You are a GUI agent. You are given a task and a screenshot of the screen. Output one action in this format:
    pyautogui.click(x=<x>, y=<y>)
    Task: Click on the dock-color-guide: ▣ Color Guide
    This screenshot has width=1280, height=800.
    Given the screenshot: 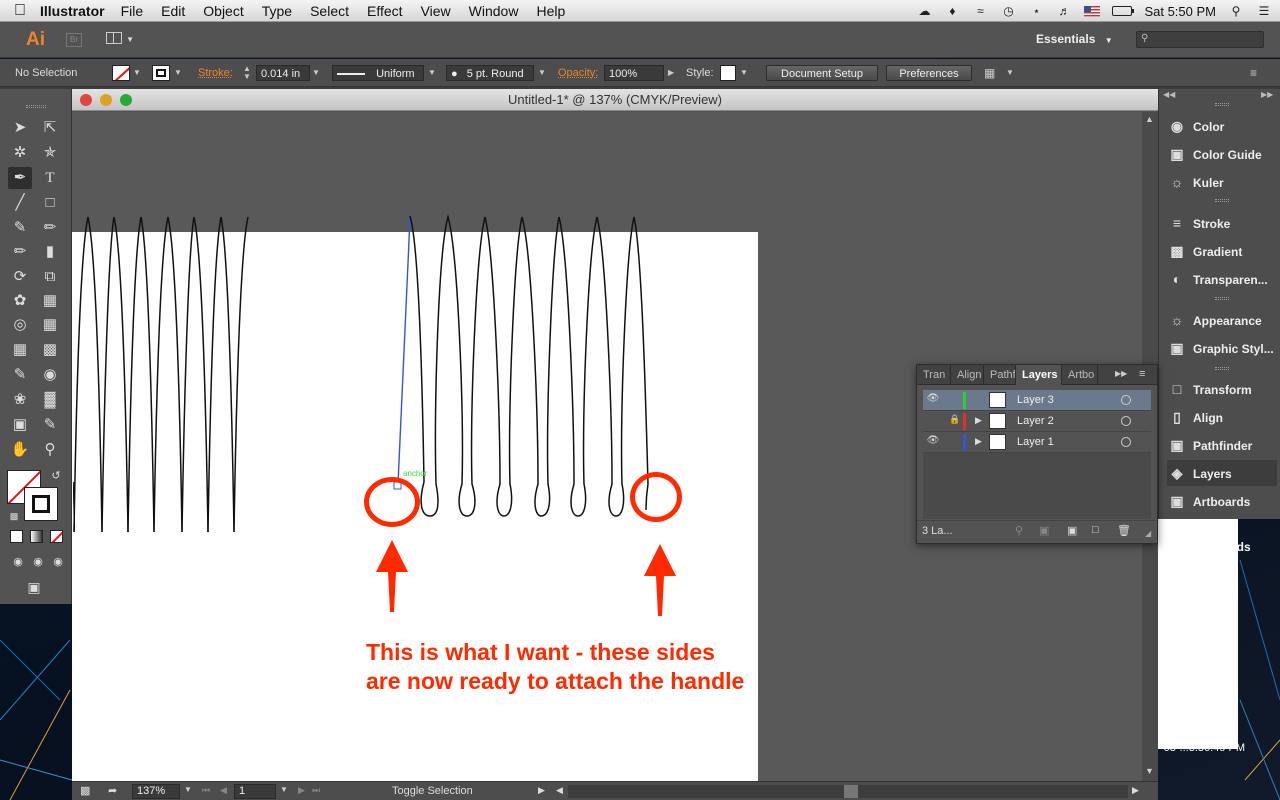 What is the action you would take?
    pyautogui.click(x=1222, y=154)
    